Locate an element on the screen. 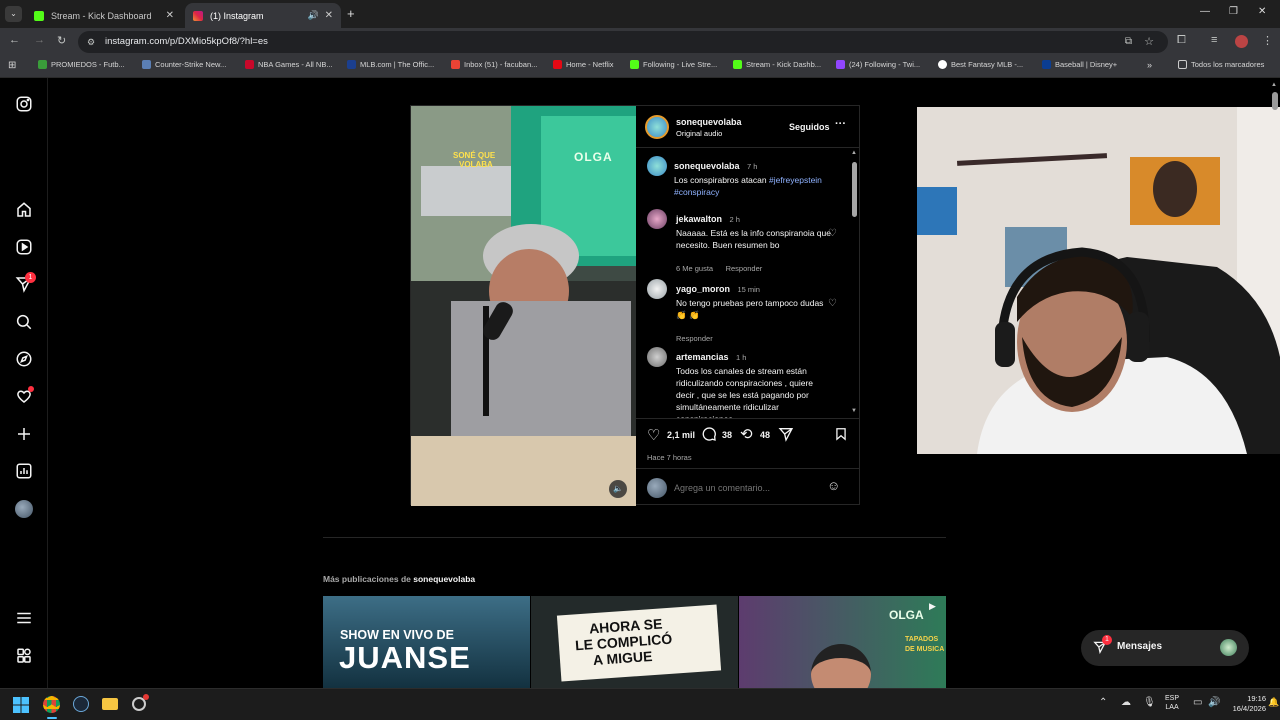 The height and width of the screenshot is (720, 1280). emoji-picker-icon: ☺ is located at coordinates (833, 485).